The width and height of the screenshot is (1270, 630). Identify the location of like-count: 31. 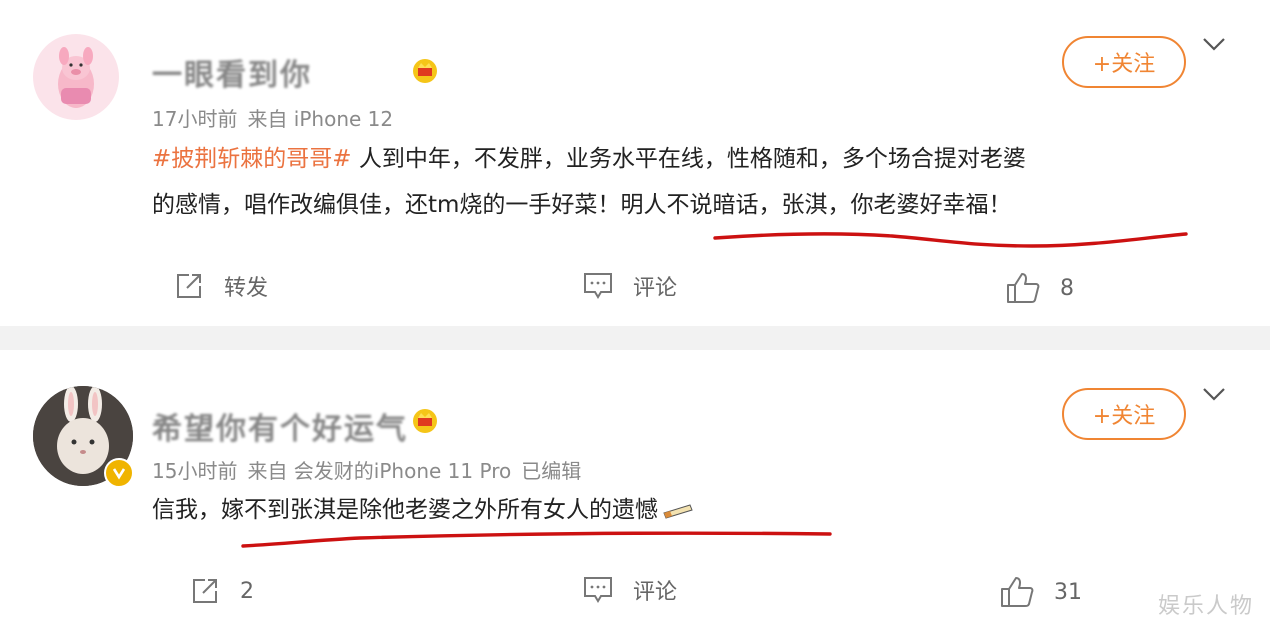
(1068, 592).